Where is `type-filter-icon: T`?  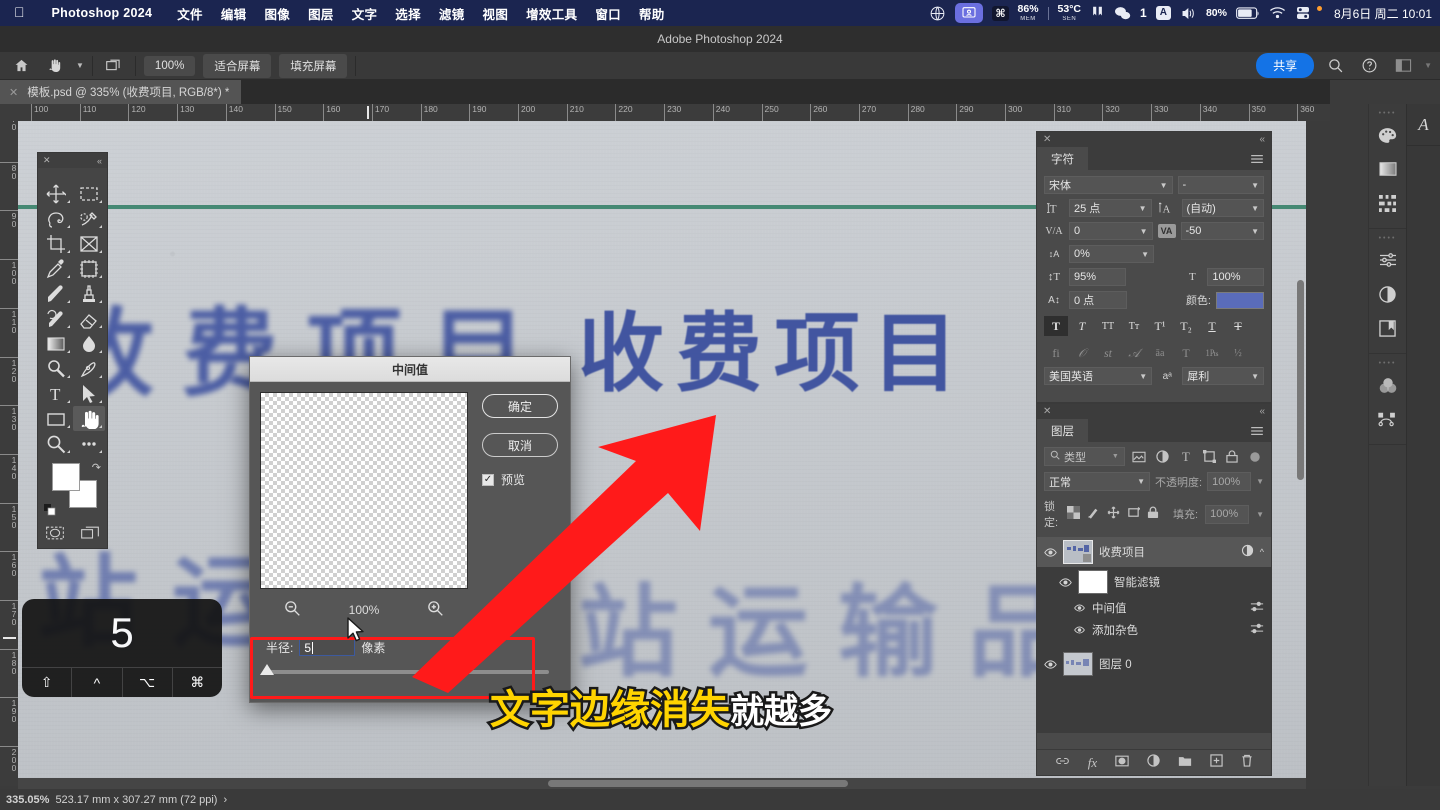 type-filter-icon: T is located at coordinates (1185, 457).